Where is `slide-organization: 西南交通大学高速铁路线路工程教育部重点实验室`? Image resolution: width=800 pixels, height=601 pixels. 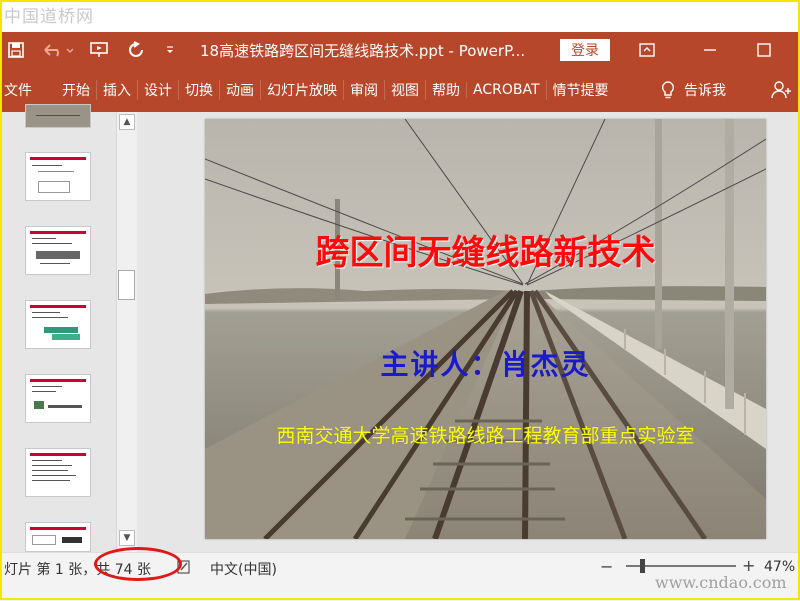 slide-organization: 西南交通大学高速铁路线路工程教育部重点实验室 is located at coordinates (485, 436).